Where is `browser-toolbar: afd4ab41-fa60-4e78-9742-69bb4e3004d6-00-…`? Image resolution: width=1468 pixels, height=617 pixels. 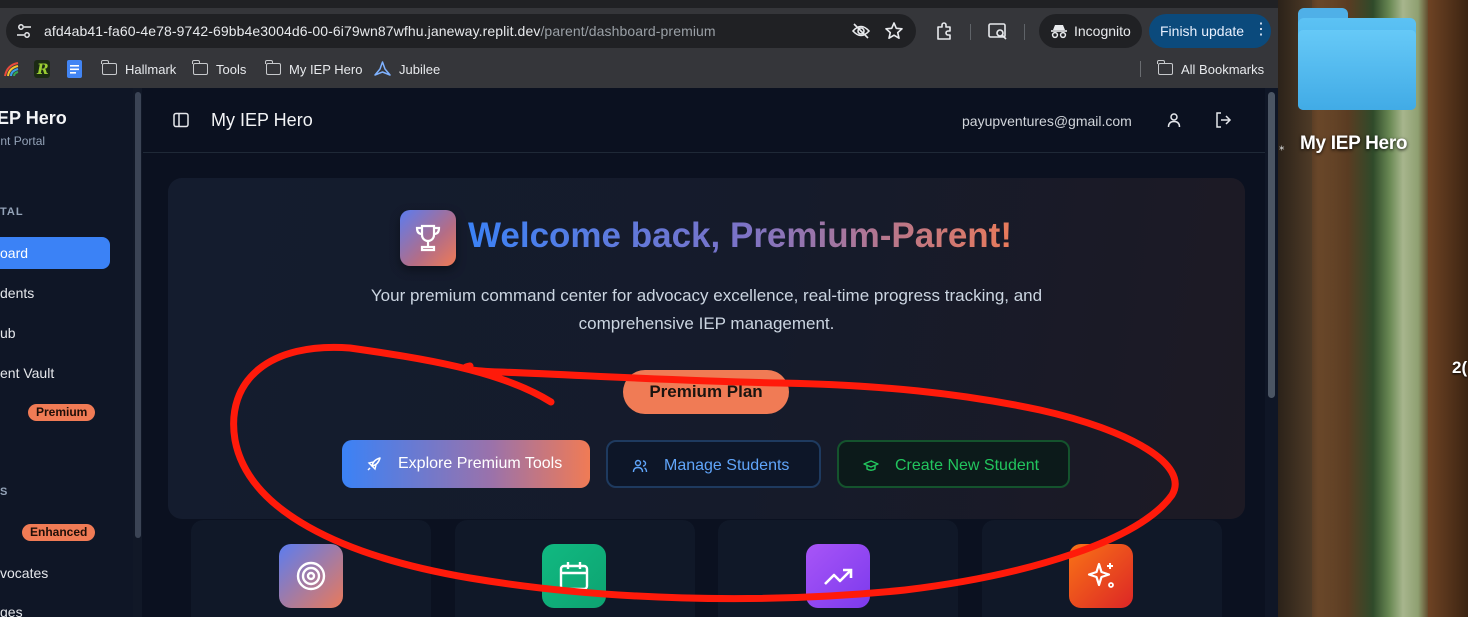
browser-toolbar: afd4ab41-fa60-4e78-9742-69bb4e3004d6-00-… is located at coordinates (639, 31).